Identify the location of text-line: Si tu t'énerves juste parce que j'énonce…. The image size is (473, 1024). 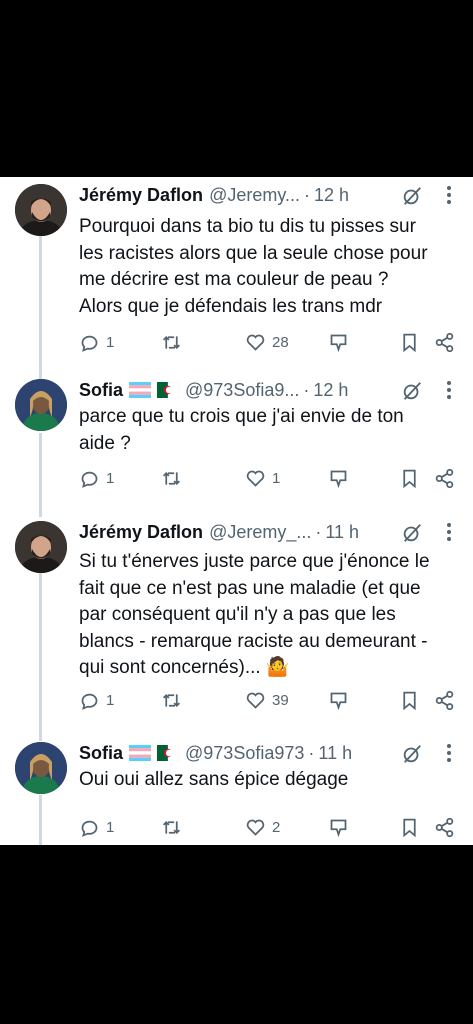
(254, 561).